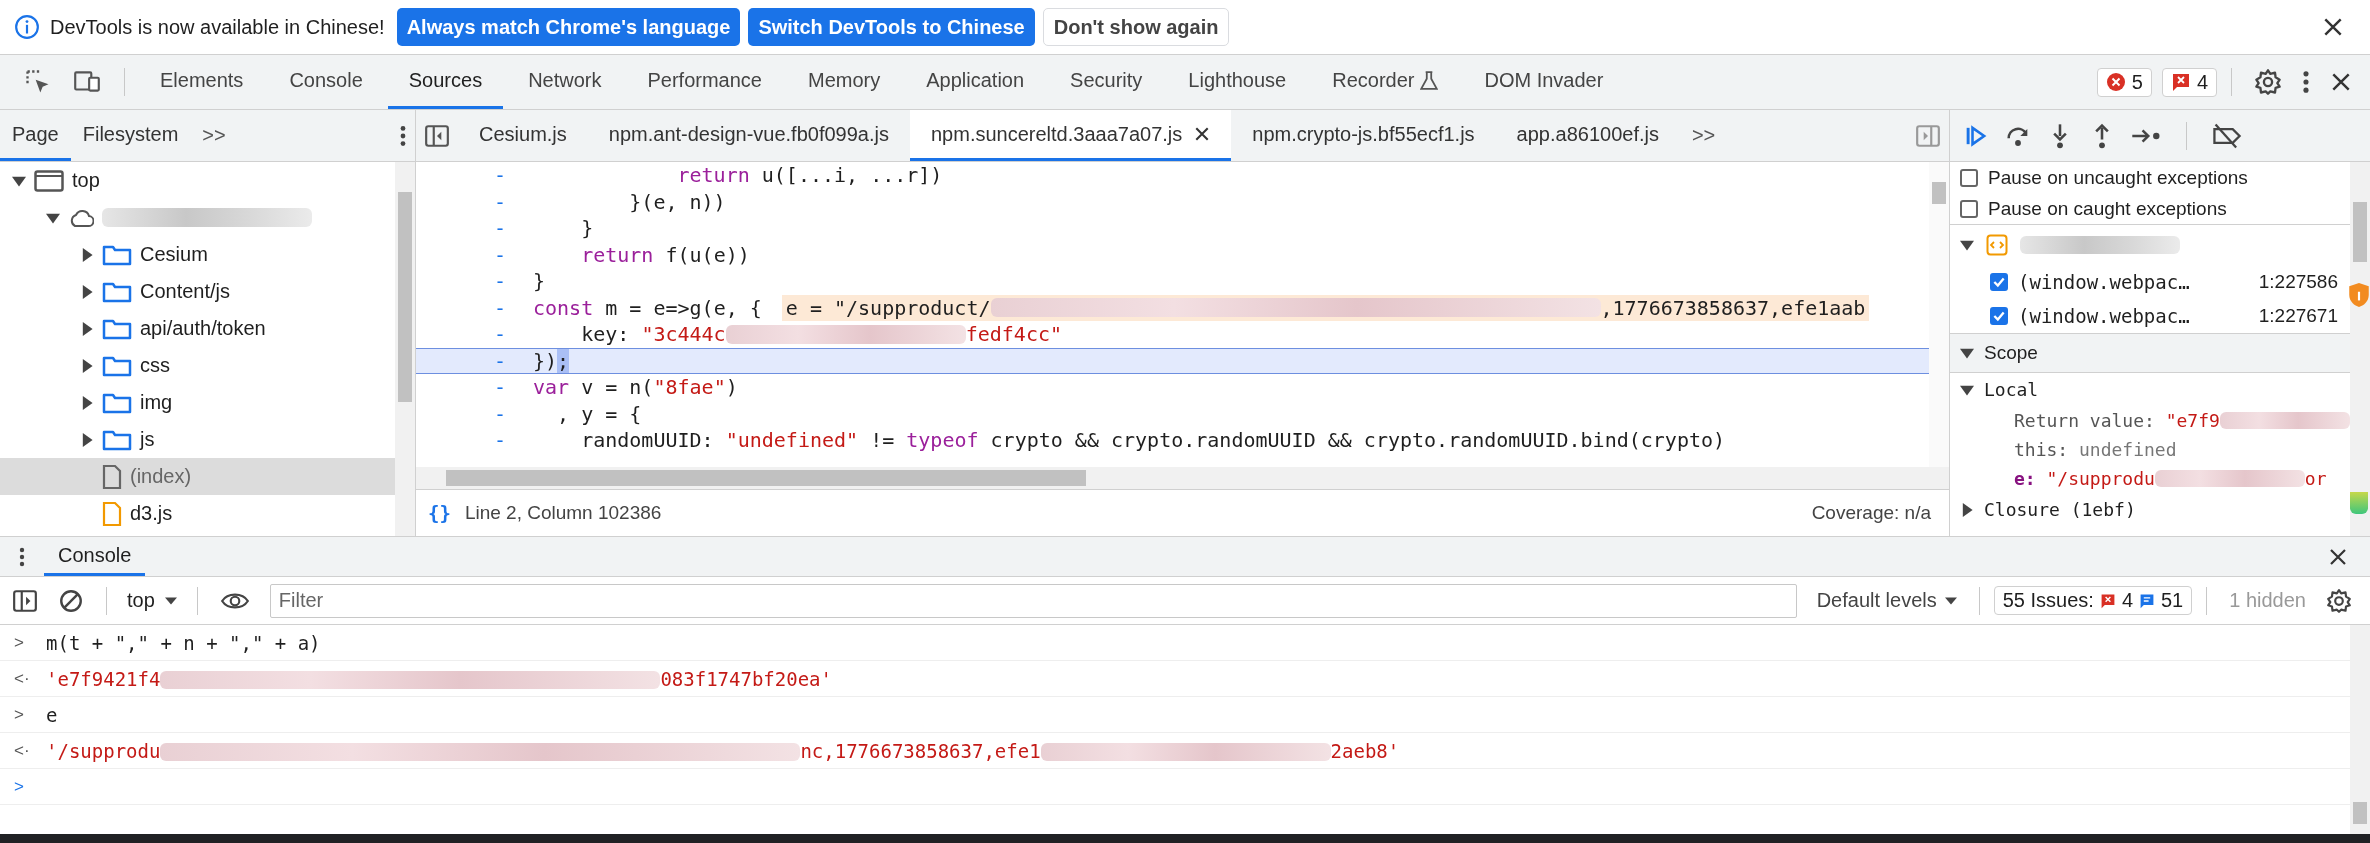  What do you see at coordinates (565, 82) in the screenshot?
I see `panel-tab: Network` at bounding box center [565, 82].